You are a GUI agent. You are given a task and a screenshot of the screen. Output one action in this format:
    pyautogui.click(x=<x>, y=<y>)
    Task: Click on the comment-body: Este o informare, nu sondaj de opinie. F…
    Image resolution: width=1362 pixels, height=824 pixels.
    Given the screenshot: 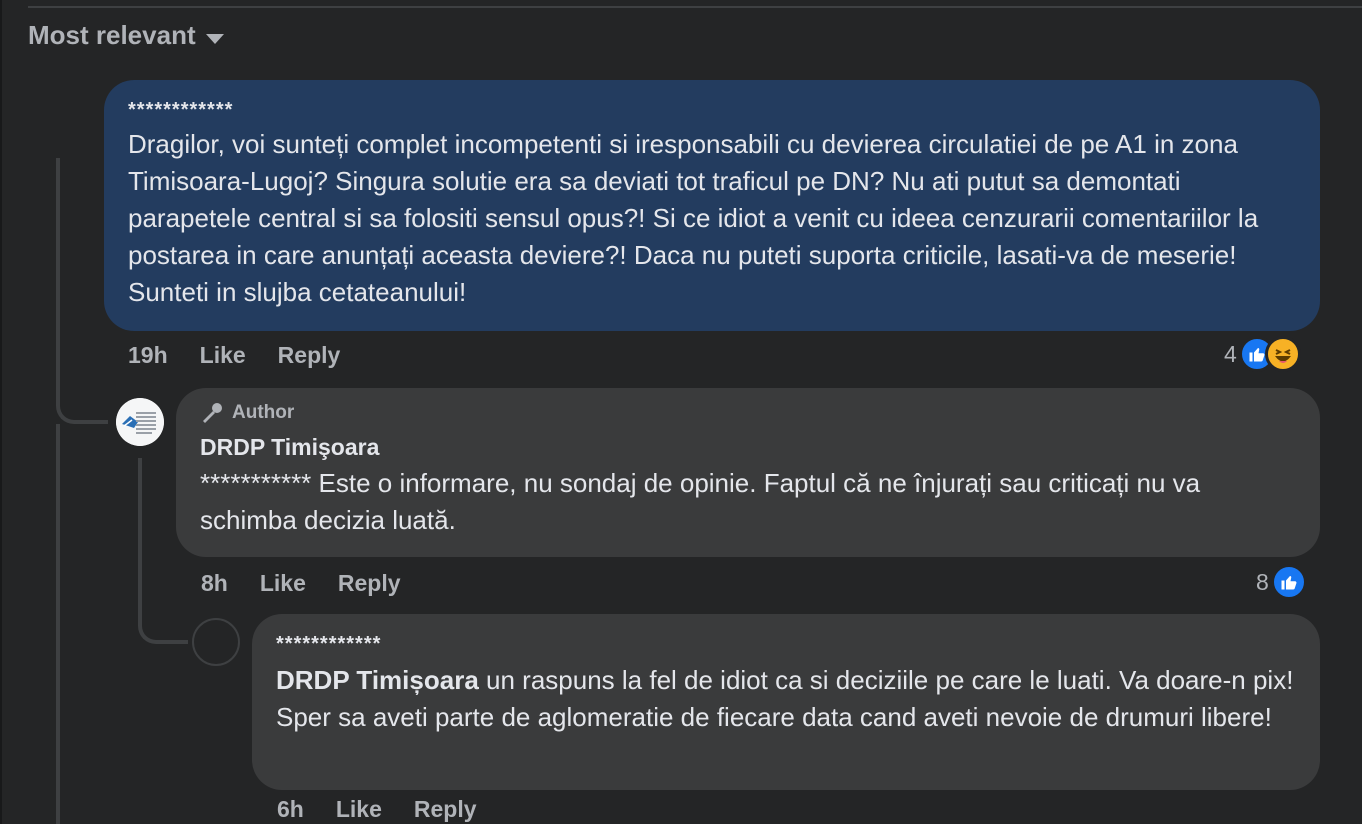 What is the action you would take?
    pyautogui.click(x=700, y=501)
    